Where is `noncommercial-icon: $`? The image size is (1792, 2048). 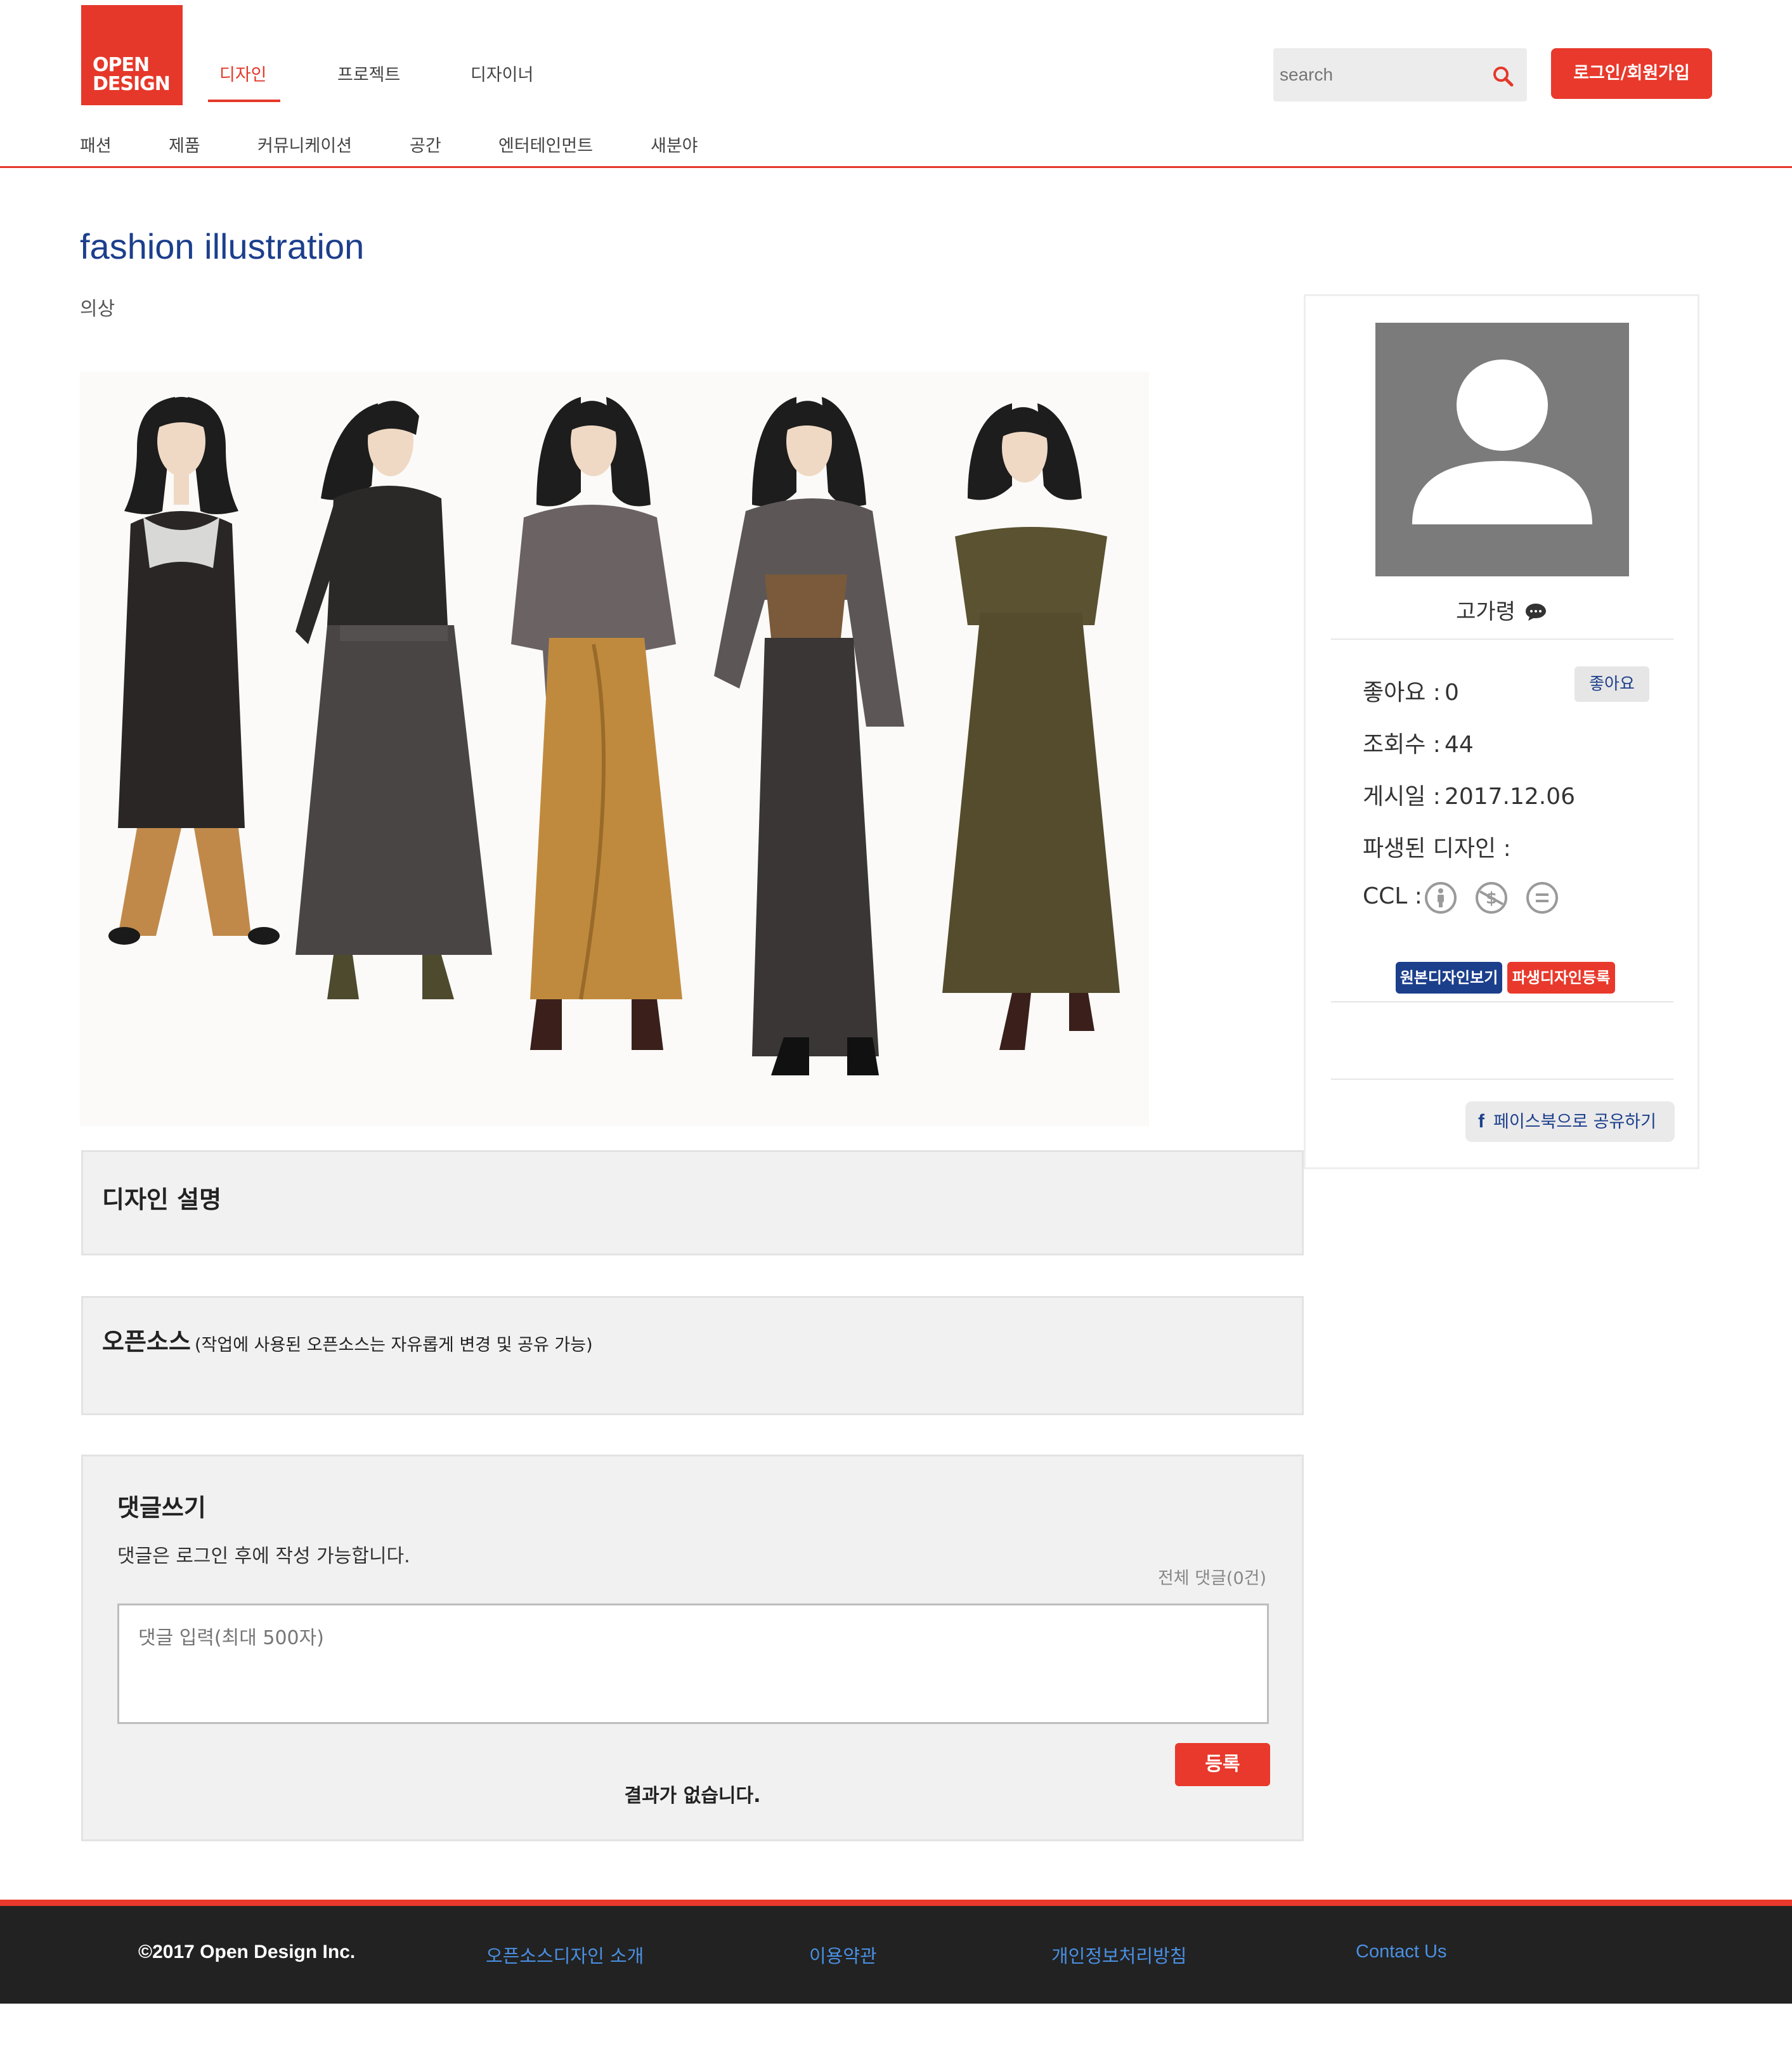 noncommercial-icon: $ is located at coordinates (1491, 898).